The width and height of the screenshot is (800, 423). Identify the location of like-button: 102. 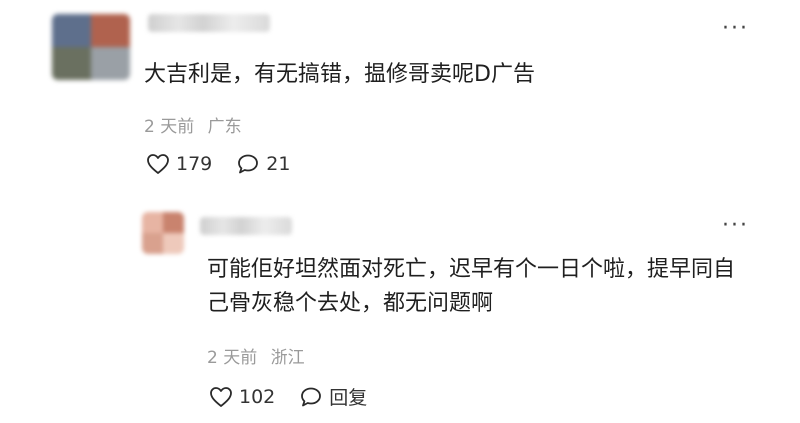
(242, 397).